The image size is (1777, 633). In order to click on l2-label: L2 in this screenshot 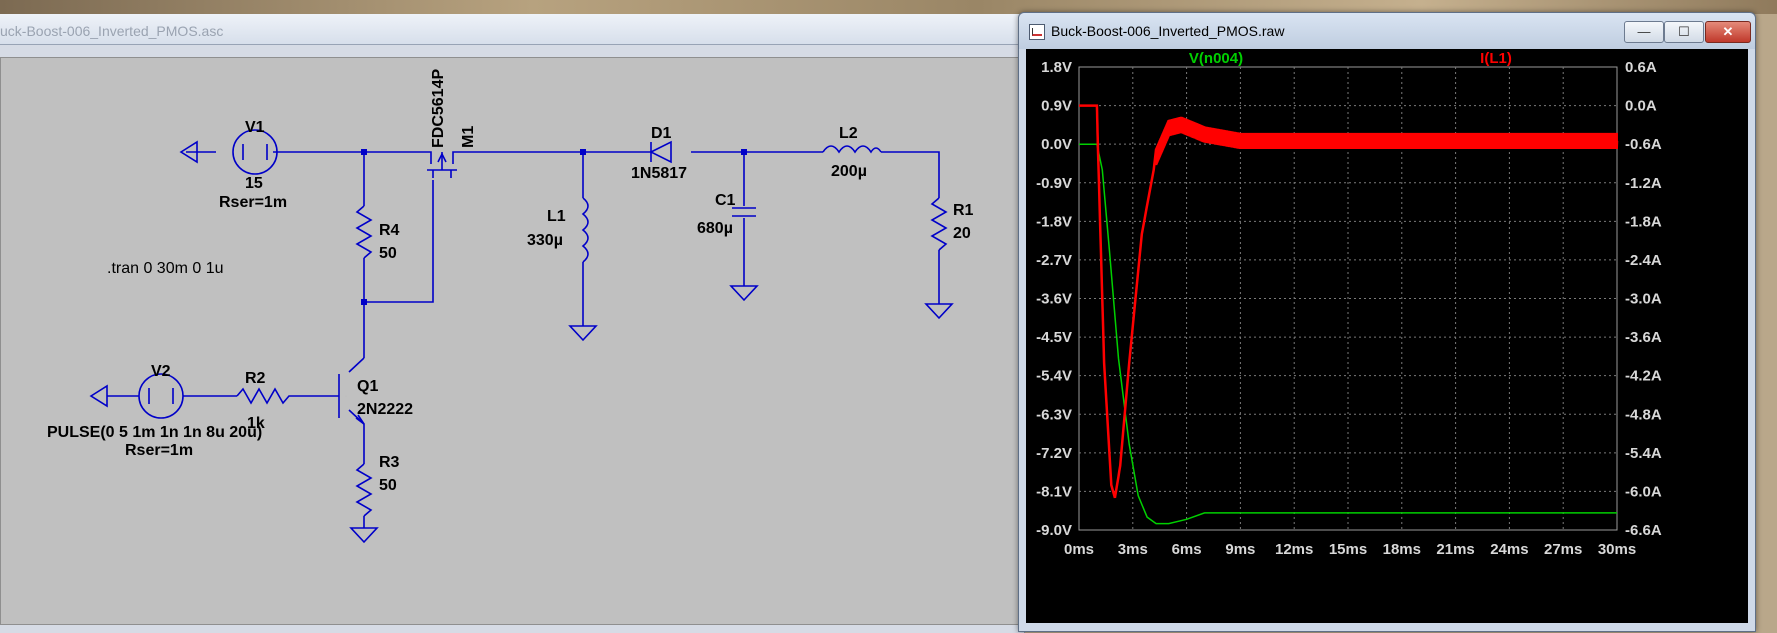, I will do `click(848, 133)`.